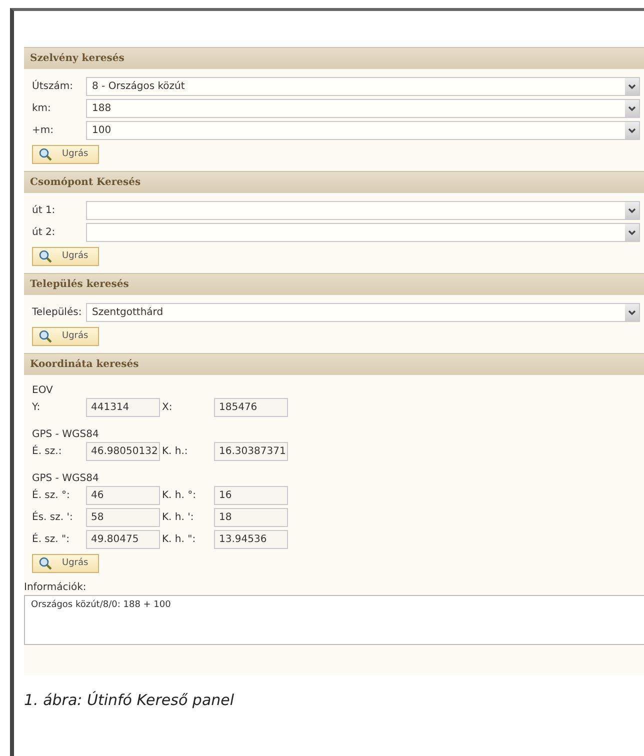 This screenshot has width=644, height=756. I want to click on field-label: km:, so click(42, 109).